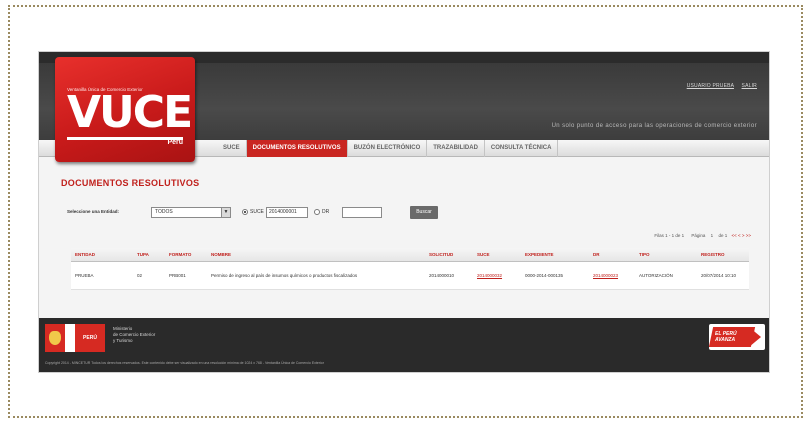 This screenshot has width=809, height=421. Describe the element at coordinates (741, 235) in the screenshot. I see `pager-nav-links: << < > >>` at that location.